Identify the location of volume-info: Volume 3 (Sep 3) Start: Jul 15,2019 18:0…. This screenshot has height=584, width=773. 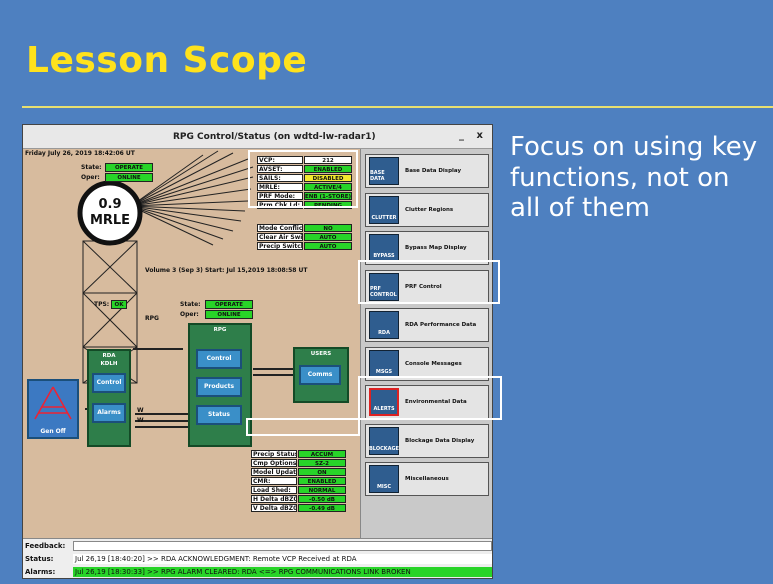
(226, 270).